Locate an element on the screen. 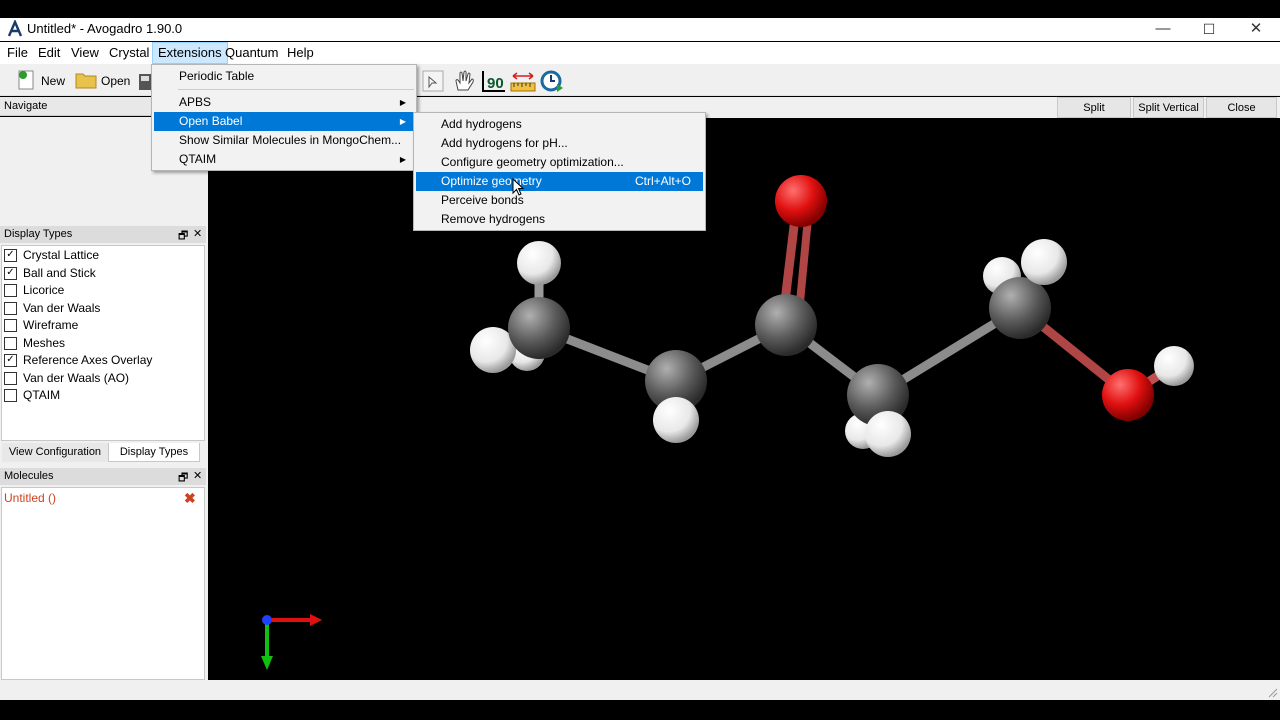 Image resolution: width=1280 pixels, height=720 pixels. menu-file: File is located at coordinates (17, 53).